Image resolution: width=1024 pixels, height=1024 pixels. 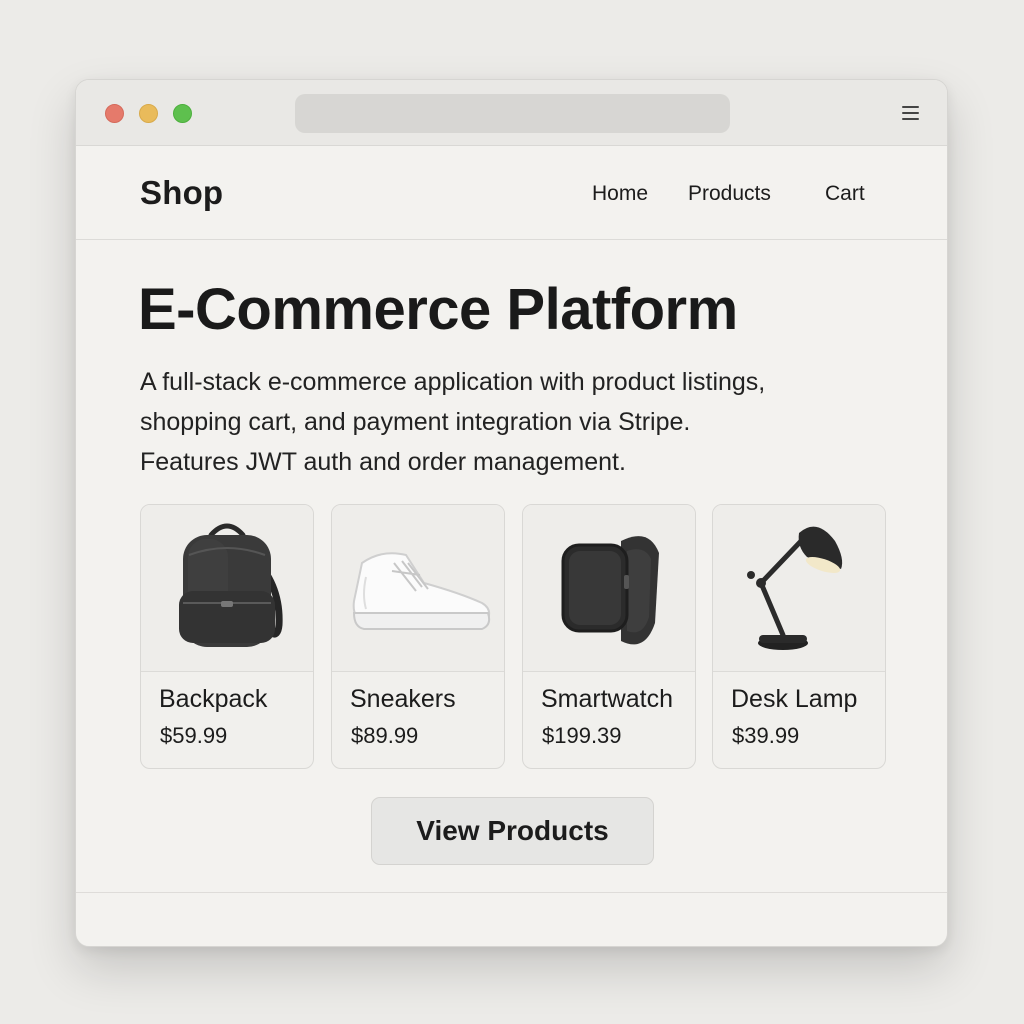 What do you see at coordinates (511, 892) in the screenshot?
I see `footer-divider` at bounding box center [511, 892].